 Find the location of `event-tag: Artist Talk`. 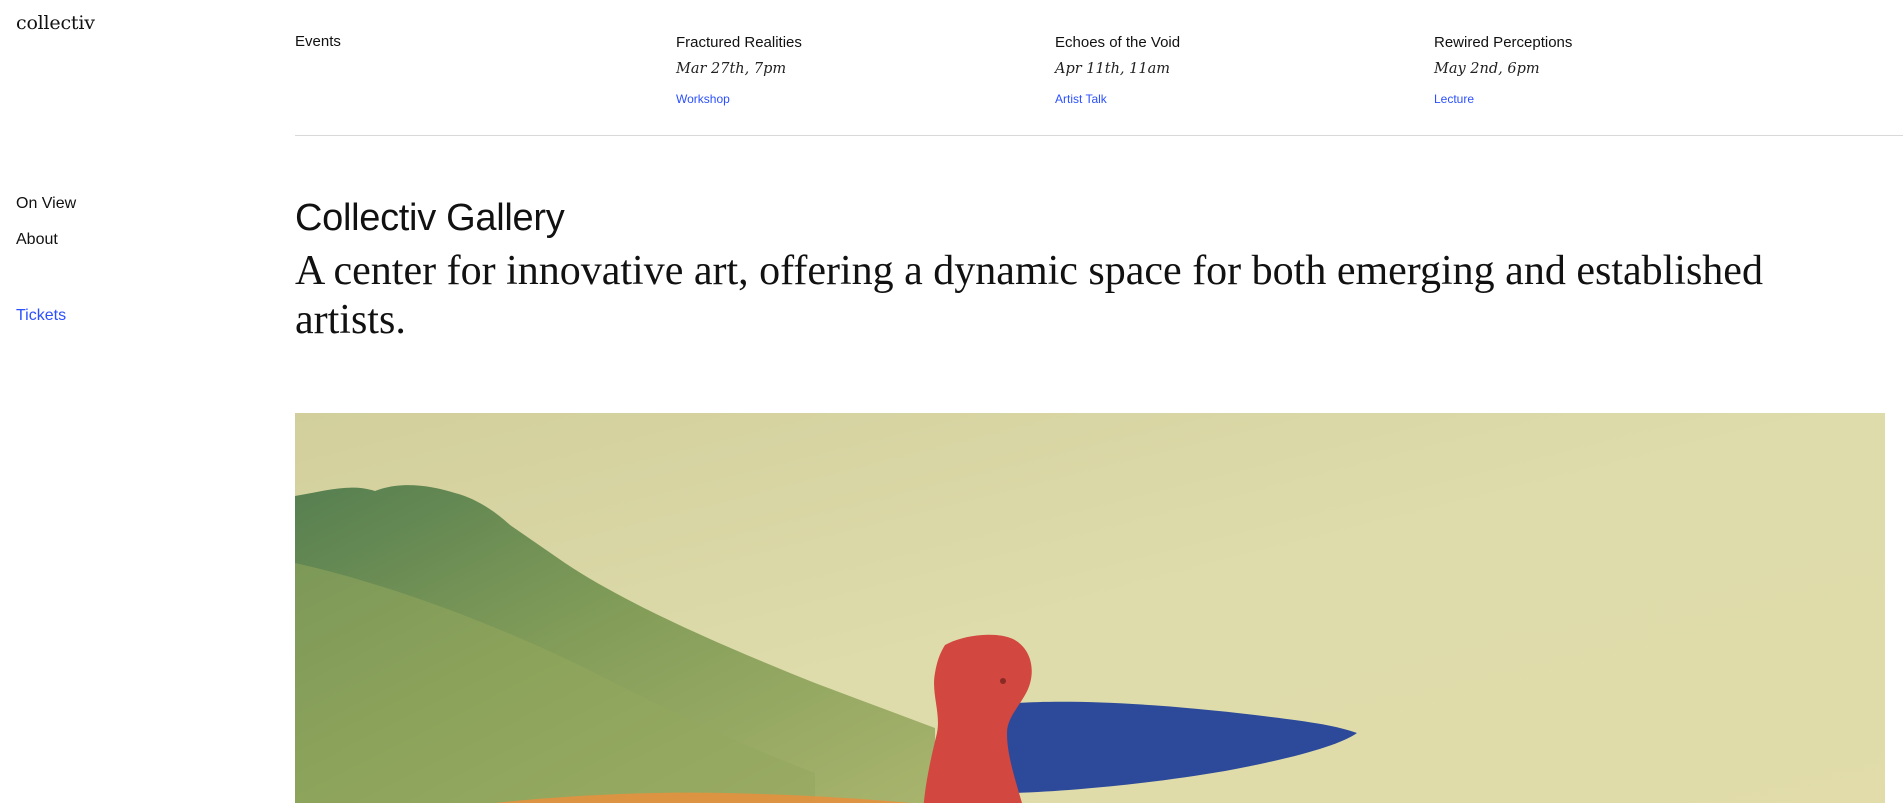

event-tag: Artist Talk is located at coordinates (1081, 99).